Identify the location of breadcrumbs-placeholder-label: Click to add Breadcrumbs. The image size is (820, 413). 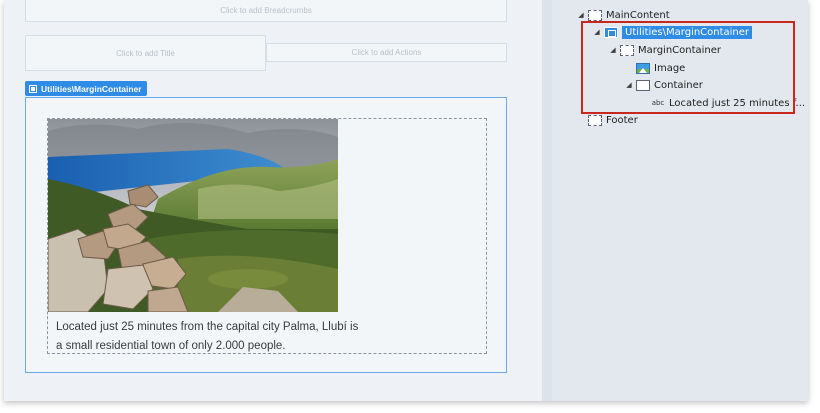
(266, 10).